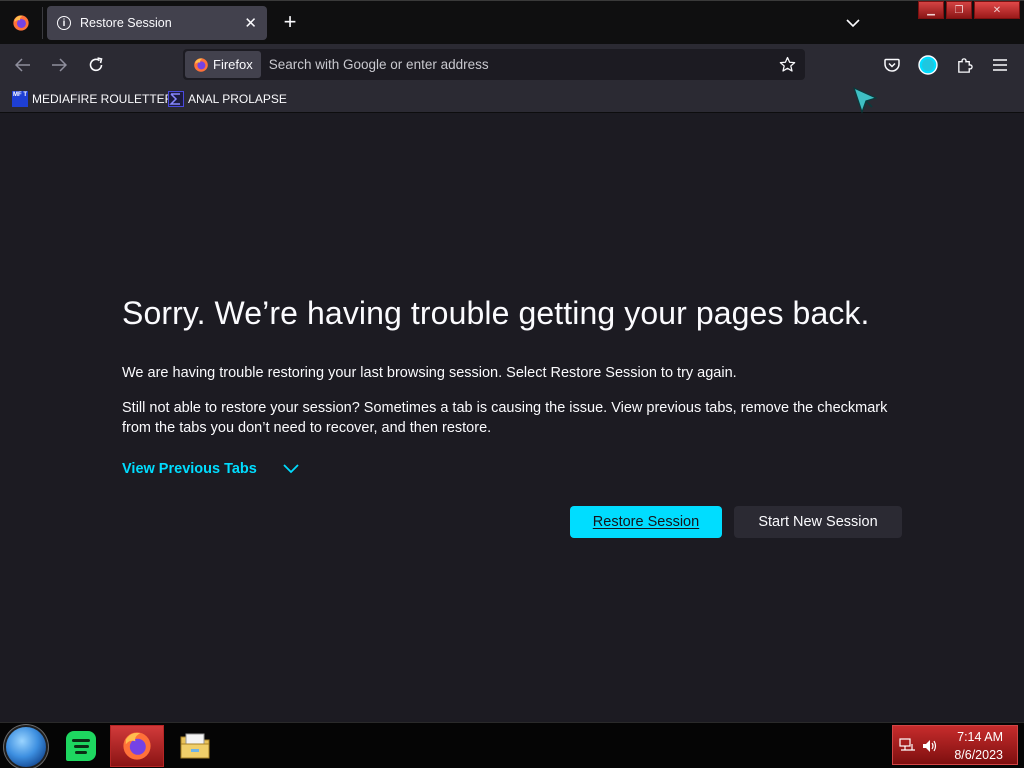  Describe the element at coordinates (928, 65) in the screenshot. I see `account-avatar-icon` at that location.